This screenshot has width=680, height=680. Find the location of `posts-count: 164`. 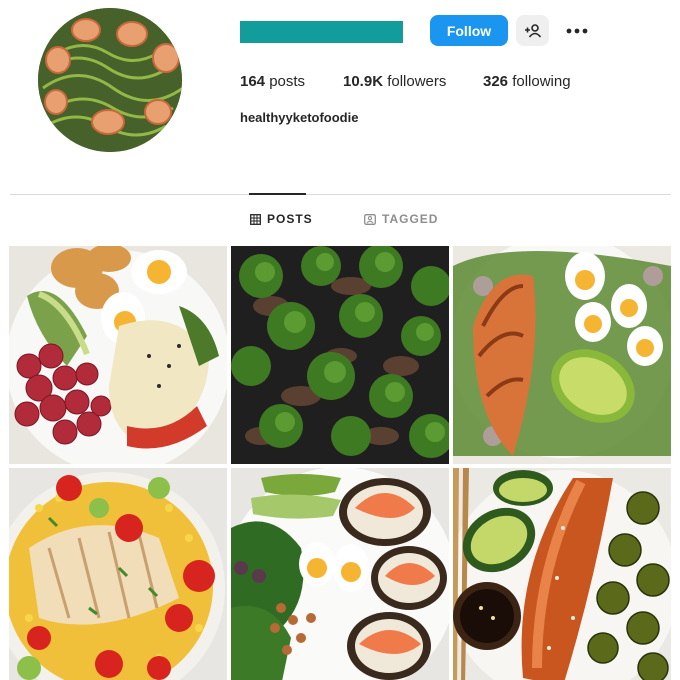

posts-count: 164 is located at coordinates (253, 81).